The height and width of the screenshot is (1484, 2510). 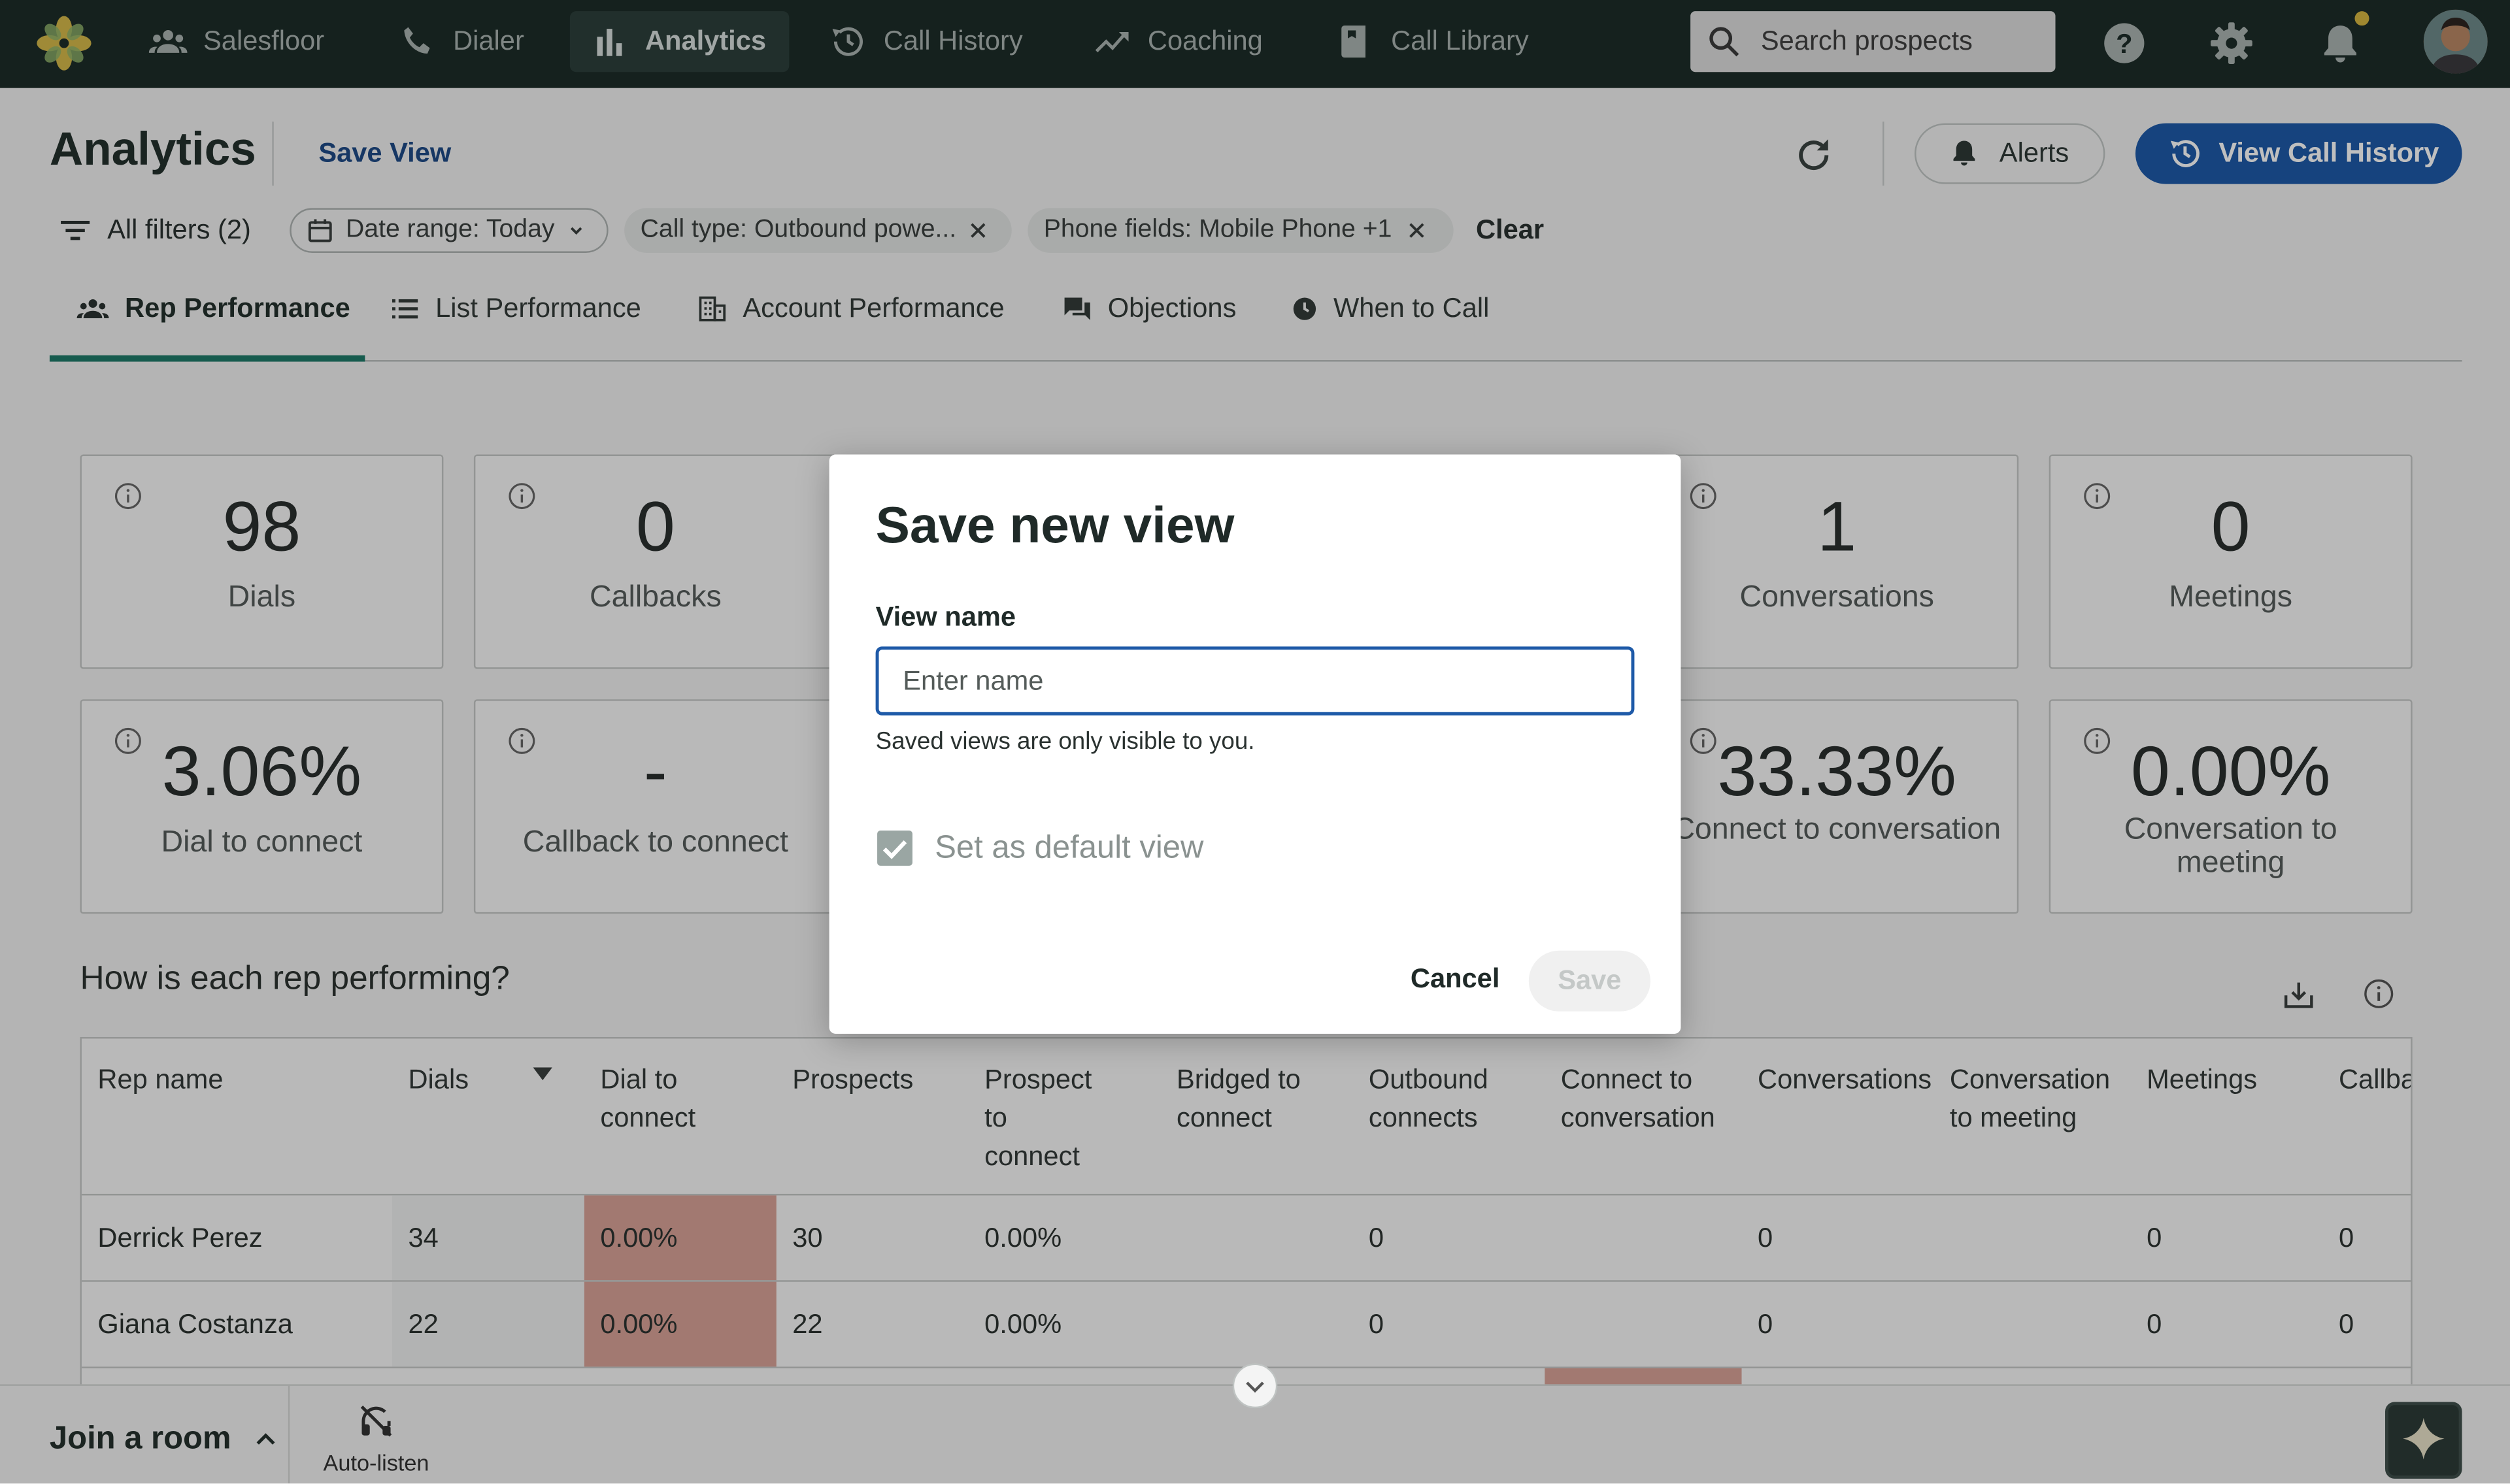 What do you see at coordinates (1255, 1386) in the screenshot?
I see `scroll-down-icon` at bounding box center [1255, 1386].